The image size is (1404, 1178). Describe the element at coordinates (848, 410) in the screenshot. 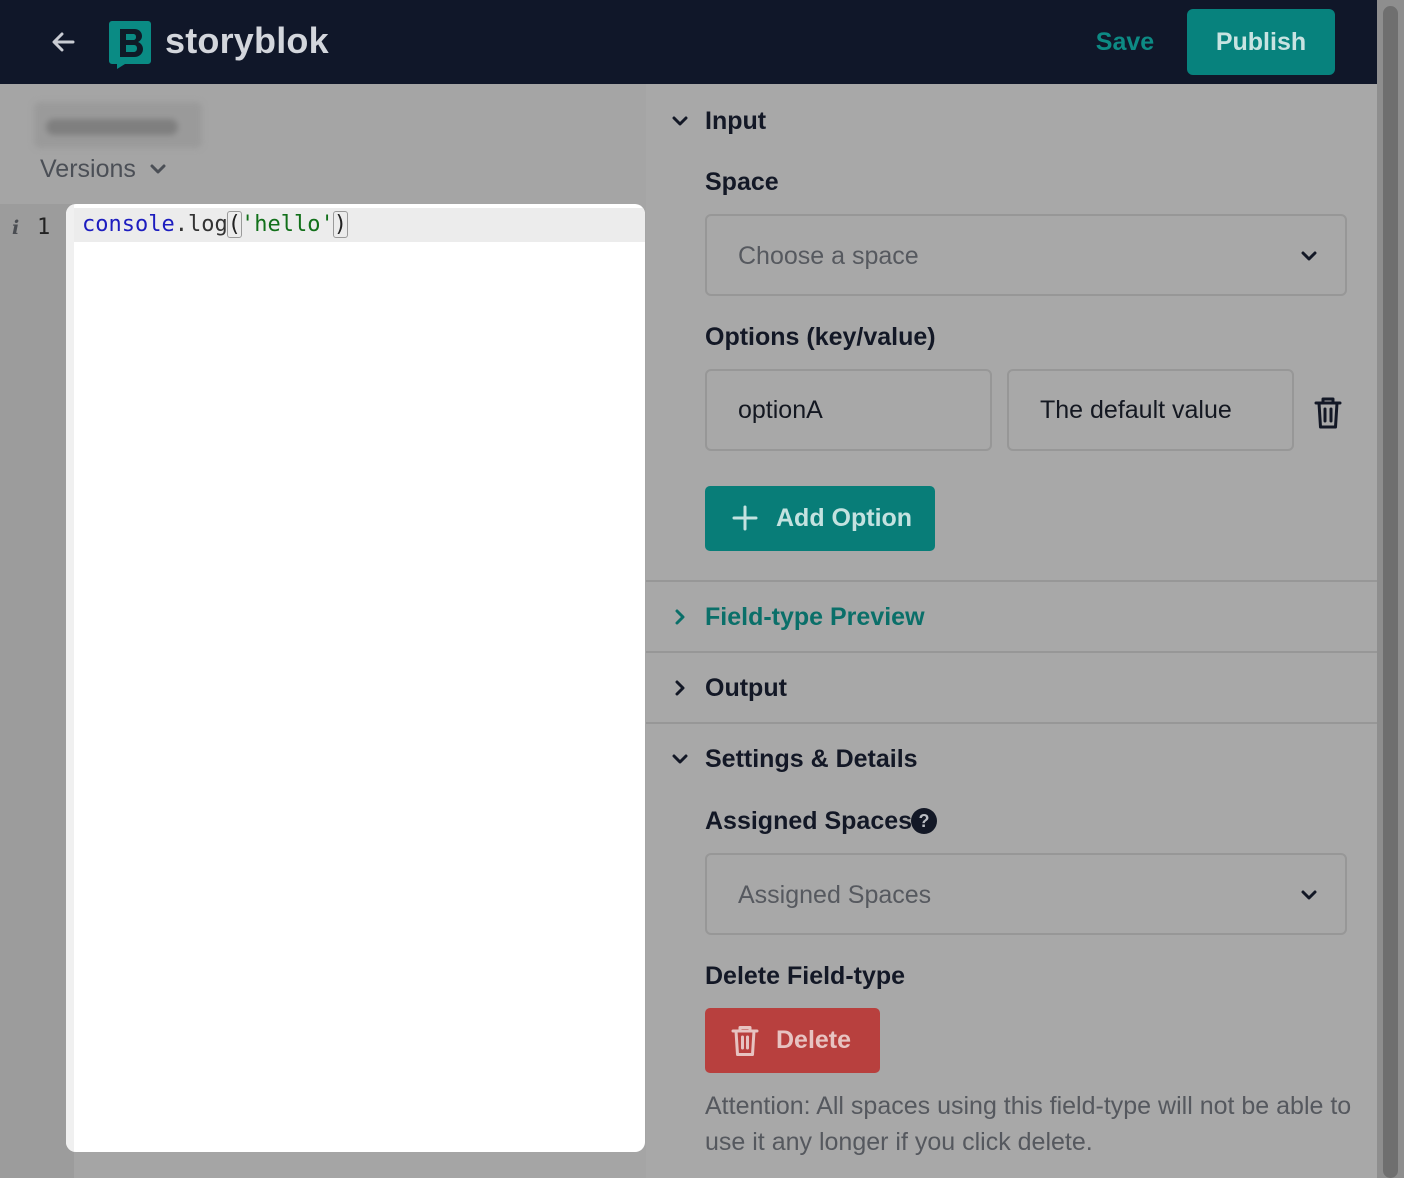

I see `option-key-field: optionA` at that location.